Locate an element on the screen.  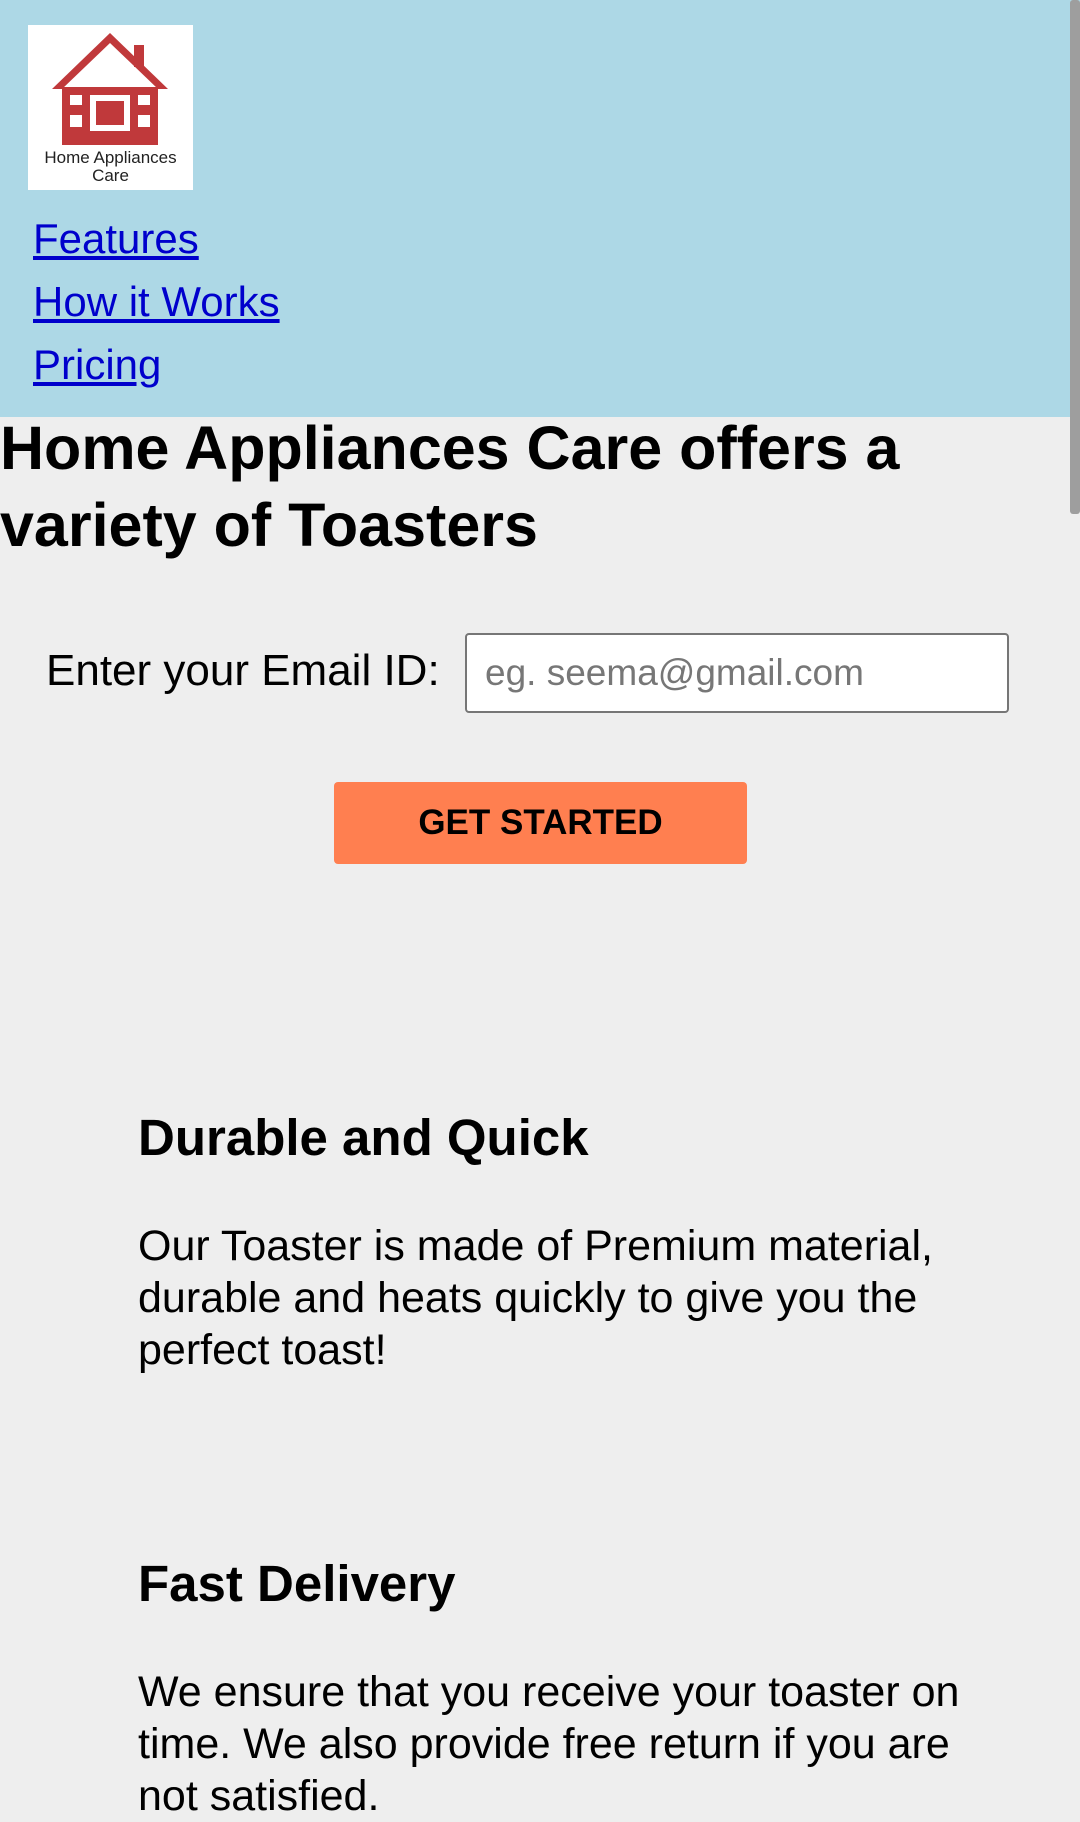
feature-title: Durable and Quick is located at coordinates (363, 1137).